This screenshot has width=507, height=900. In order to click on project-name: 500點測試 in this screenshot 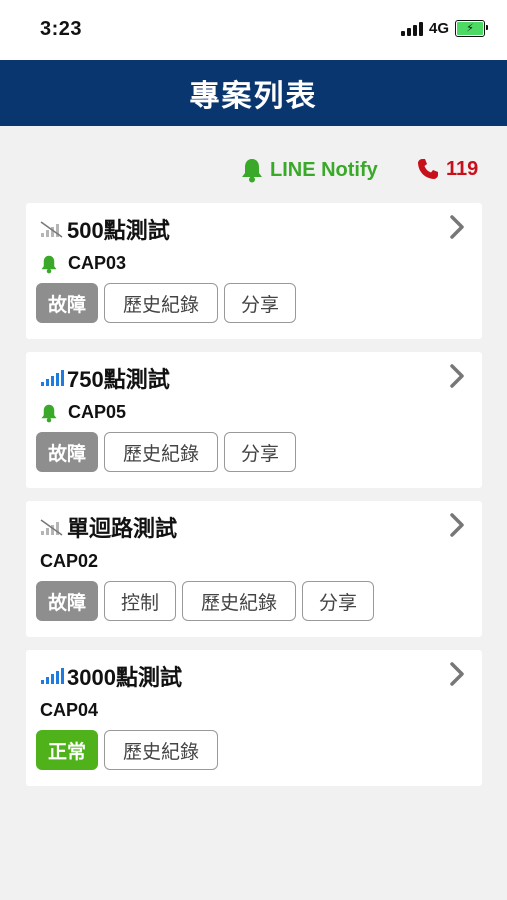, I will do `click(118, 230)`.